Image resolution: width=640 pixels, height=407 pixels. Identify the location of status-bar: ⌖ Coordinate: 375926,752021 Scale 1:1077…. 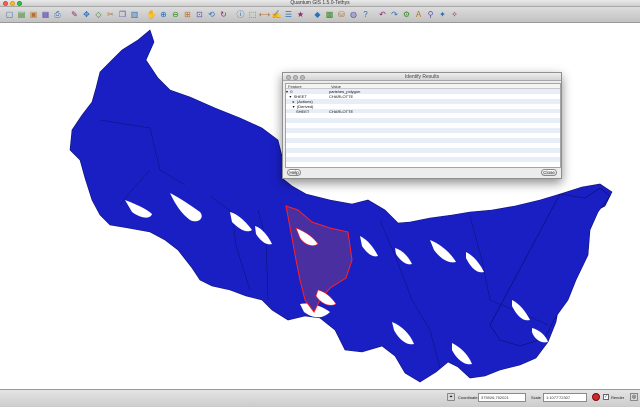
(320, 398).